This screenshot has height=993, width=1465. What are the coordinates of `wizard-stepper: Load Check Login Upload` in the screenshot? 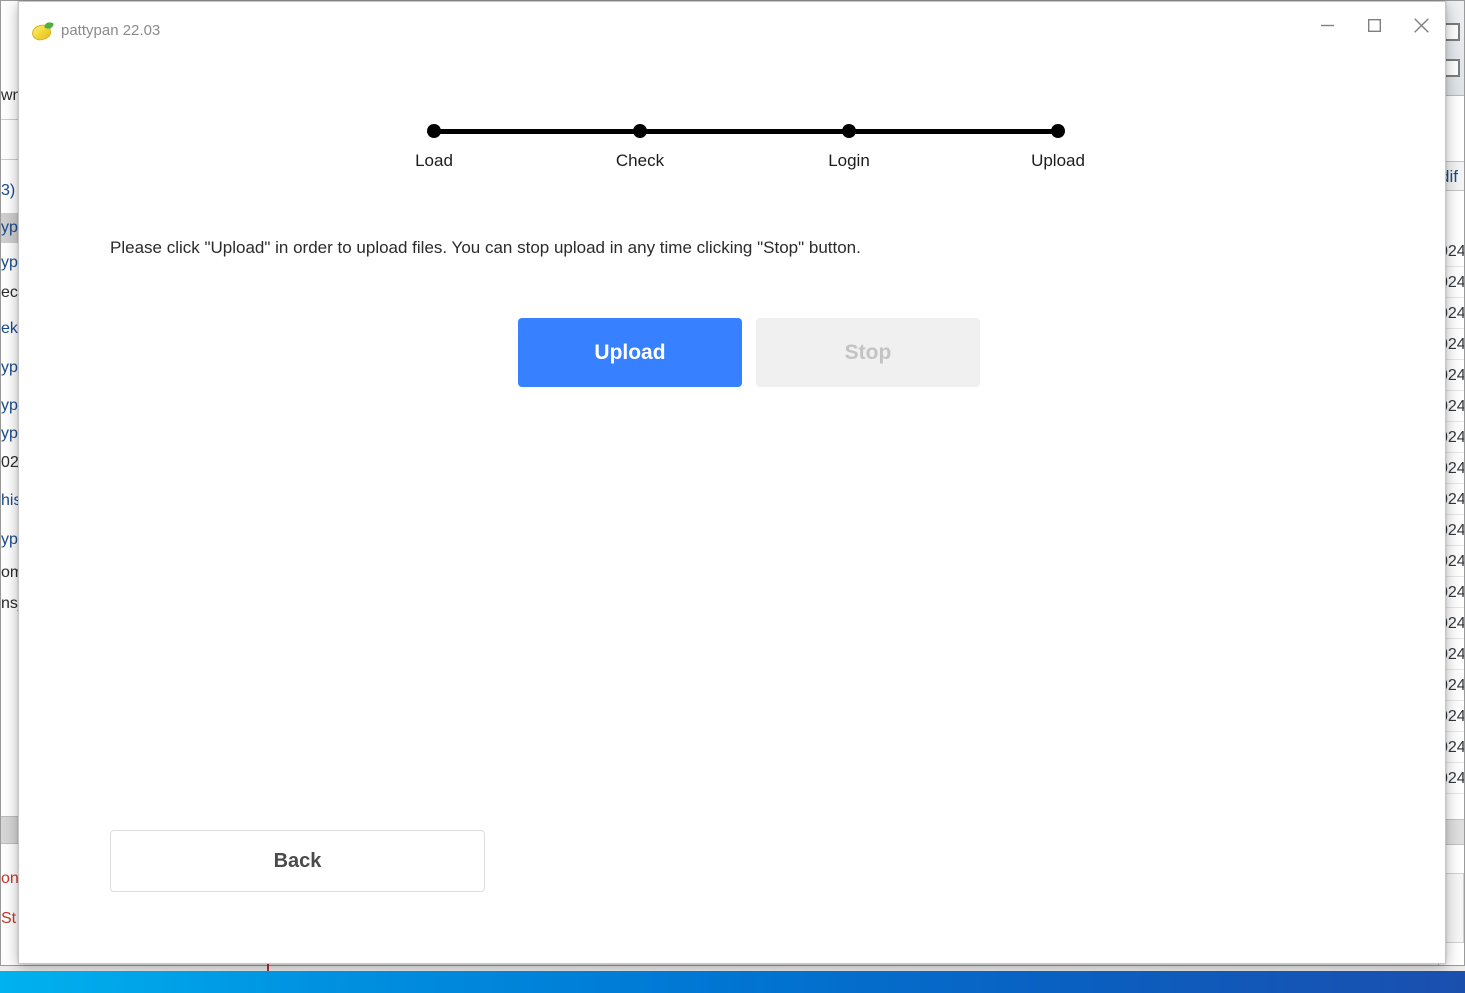 It's located at (750, 152).